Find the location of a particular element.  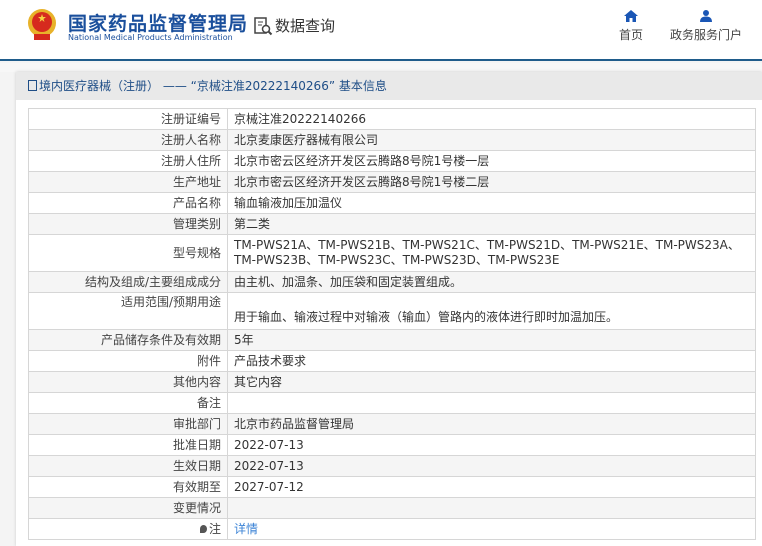

data-query-link: 数据查询 is located at coordinates (294, 25).